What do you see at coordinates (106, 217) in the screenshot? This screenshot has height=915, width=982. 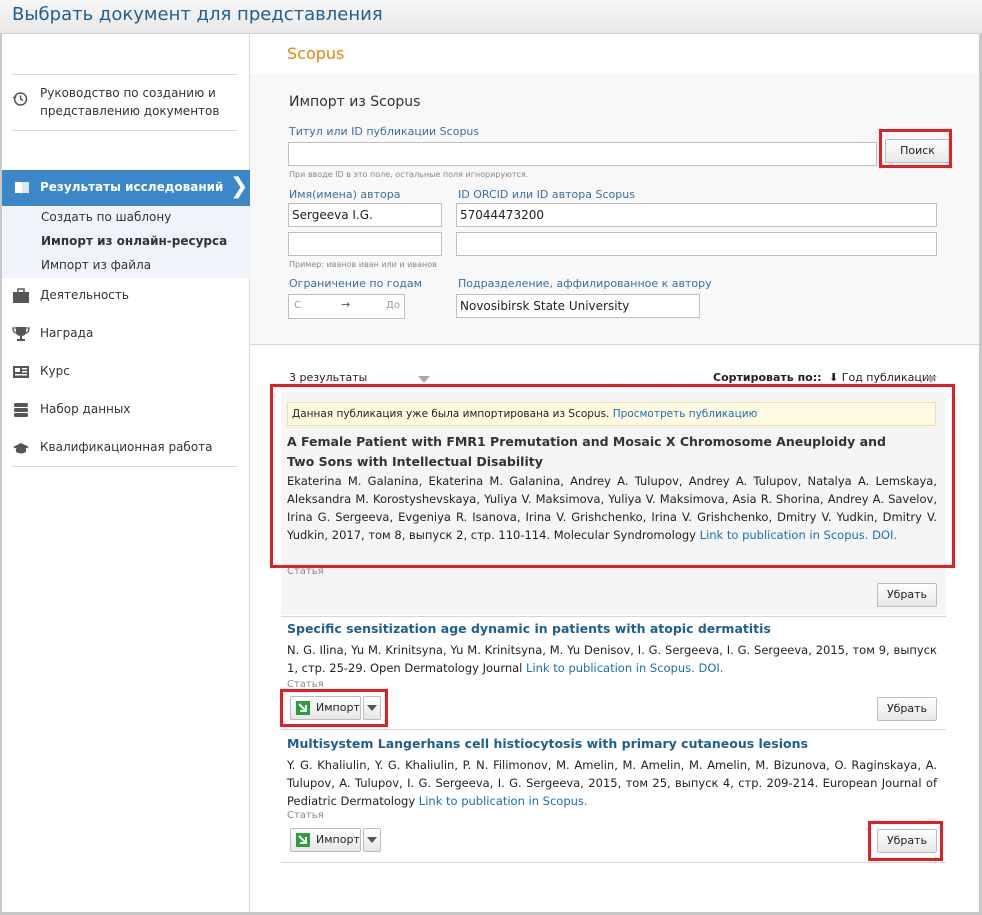 I see `submenu-create-from-template: Создать по шаблону` at bounding box center [106, 217].